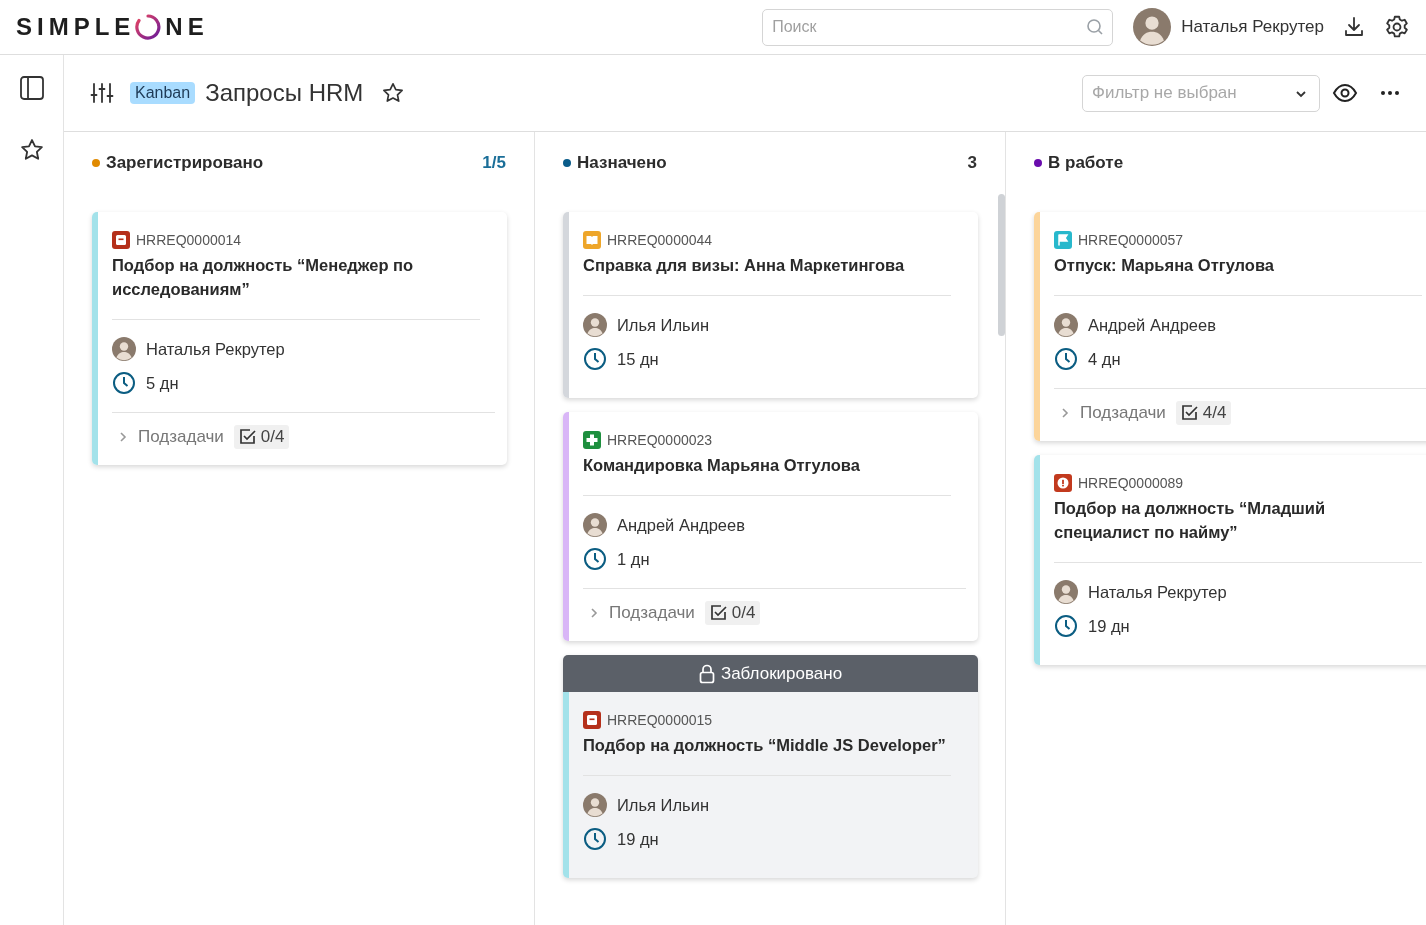 This screenshot has width=1426, height=925. I want to click on view-badge: Kanban, so click(163, 93).